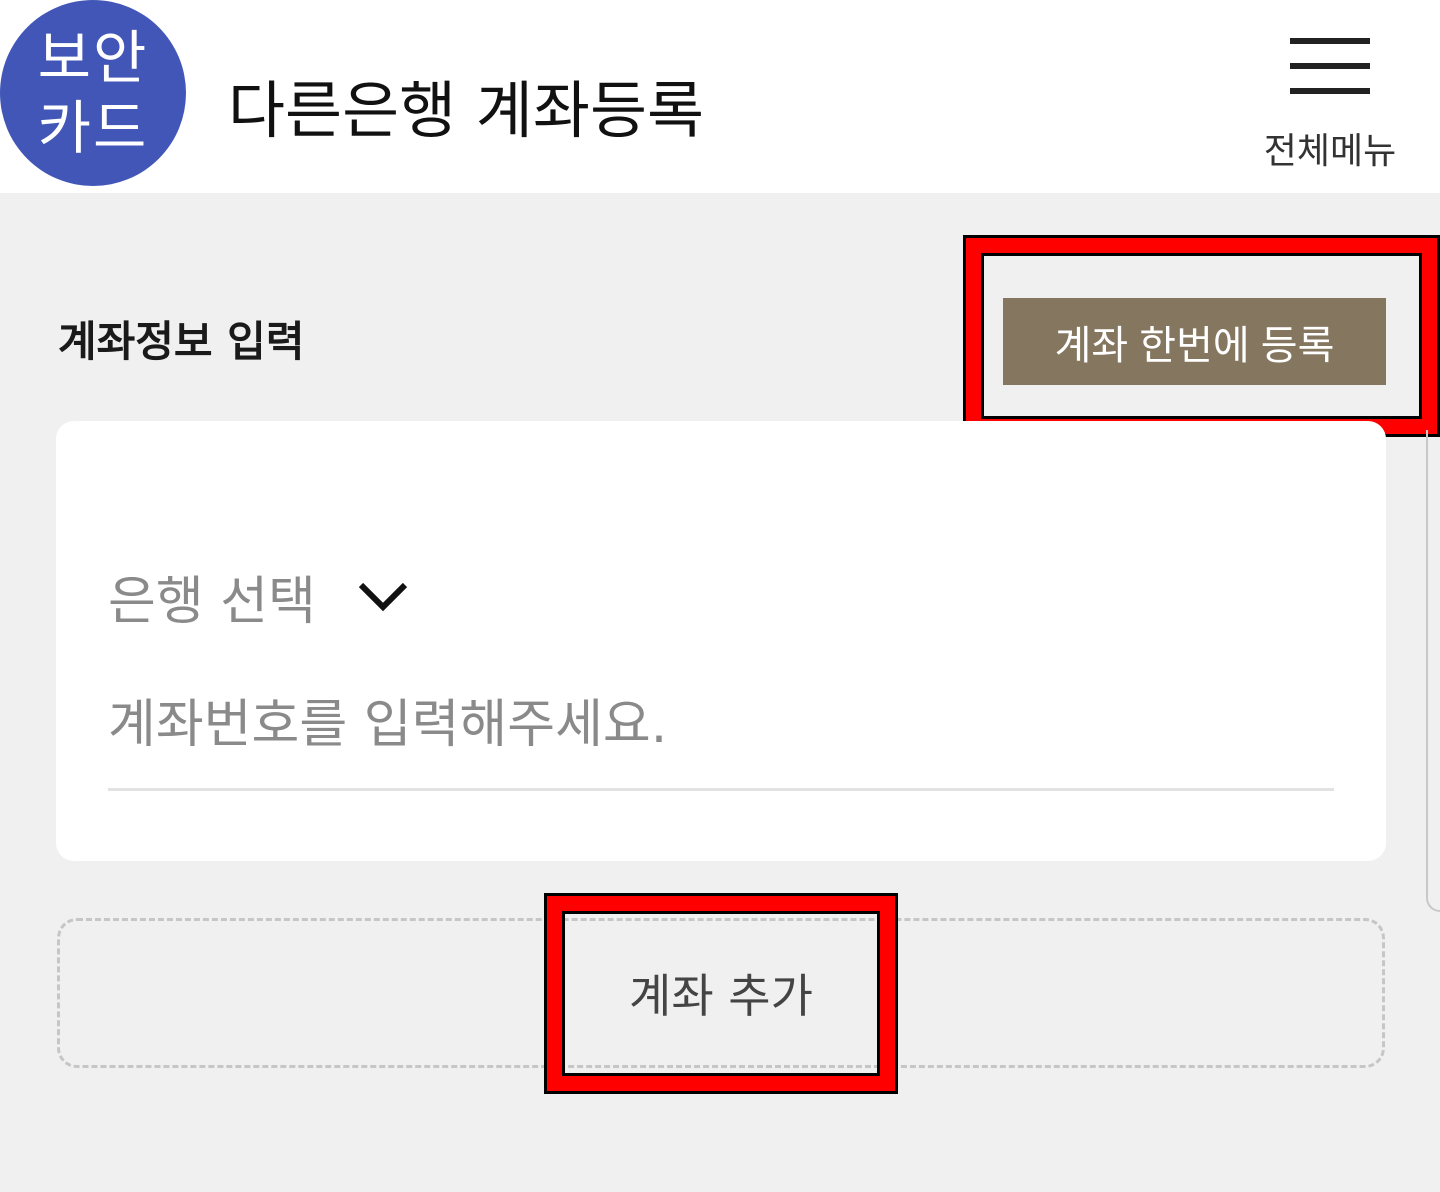 This screenshot has width=1440, height=1192. What do you see at coordinates (181, 341) in the screenshot?
I see `section-title: 계좌정보 입력` at bounding box center [181, 341].